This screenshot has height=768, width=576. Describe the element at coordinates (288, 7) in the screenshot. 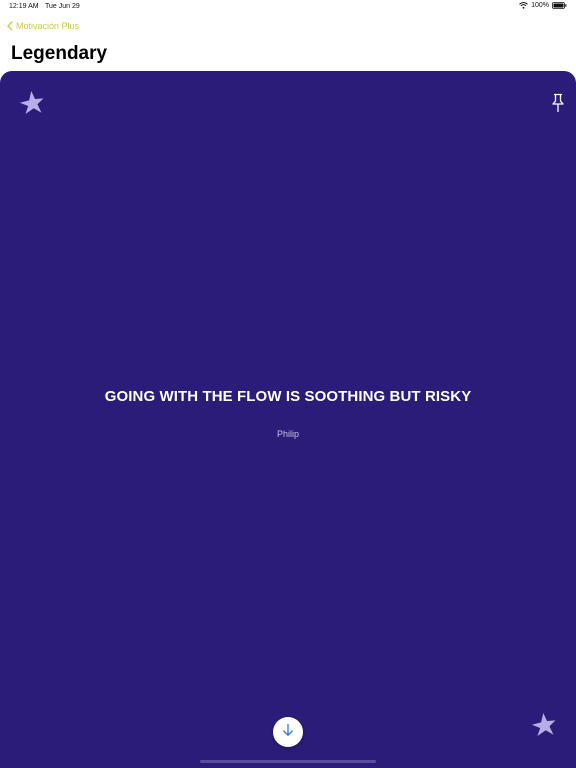

I see `status-bar: 12:19 AM Tue Jun 29 100%` at that location.